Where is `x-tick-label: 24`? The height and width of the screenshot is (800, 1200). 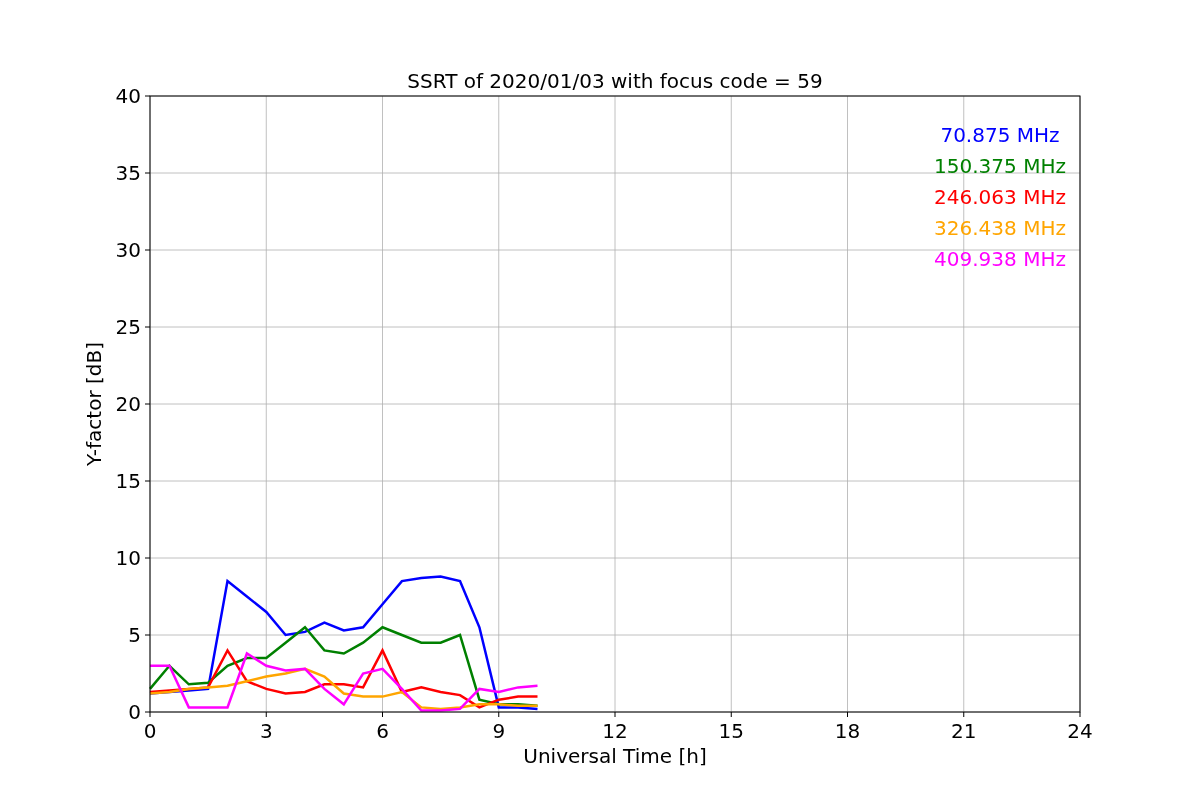 x-tick-label: 24 is located at coordinates (1080, 731).